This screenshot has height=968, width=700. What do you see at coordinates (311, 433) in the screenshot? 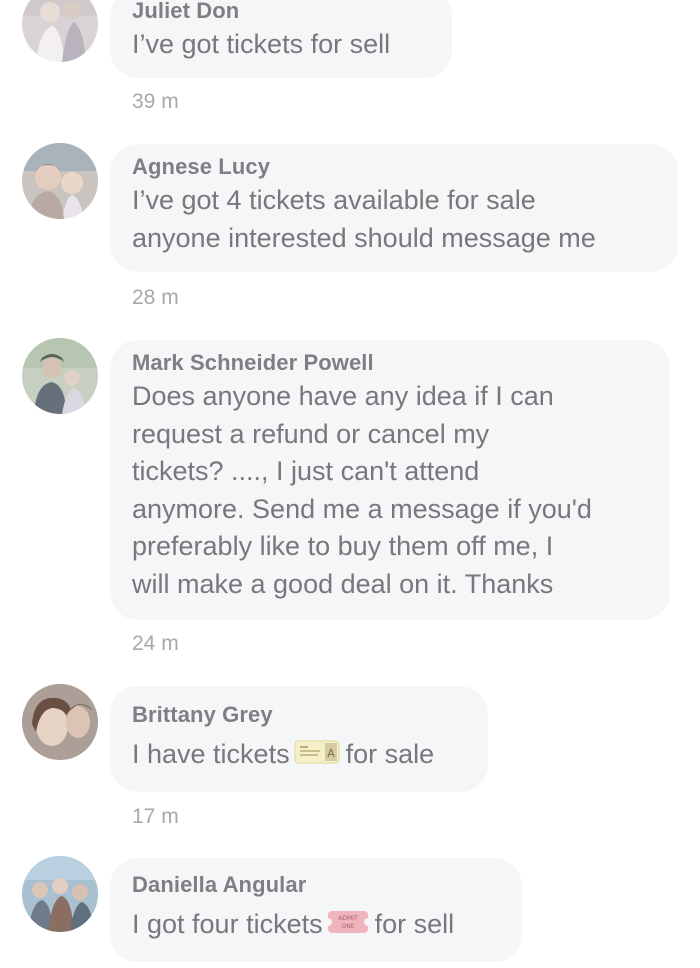
I see `comment-text-line: request a refund or cancel my` at bounding box center [311, 433].